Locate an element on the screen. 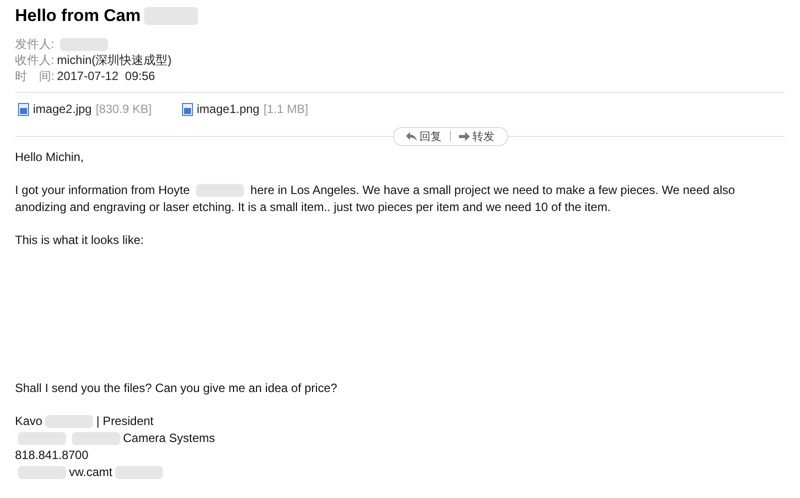 The width and height of the screenshot is (800, 498). email-subject: Hello from Cam is located at coordinates (78, 16).